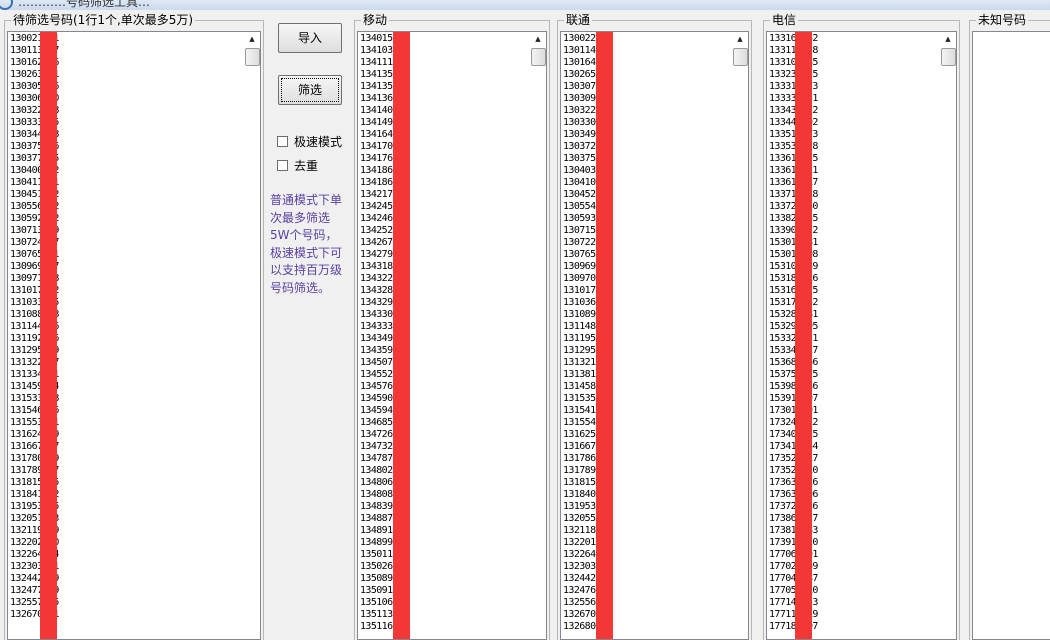  What do you see at coordinates (306, 166) in the screenshot?
I see `dedupe-label: 去重` at bounding box center [306, 166].